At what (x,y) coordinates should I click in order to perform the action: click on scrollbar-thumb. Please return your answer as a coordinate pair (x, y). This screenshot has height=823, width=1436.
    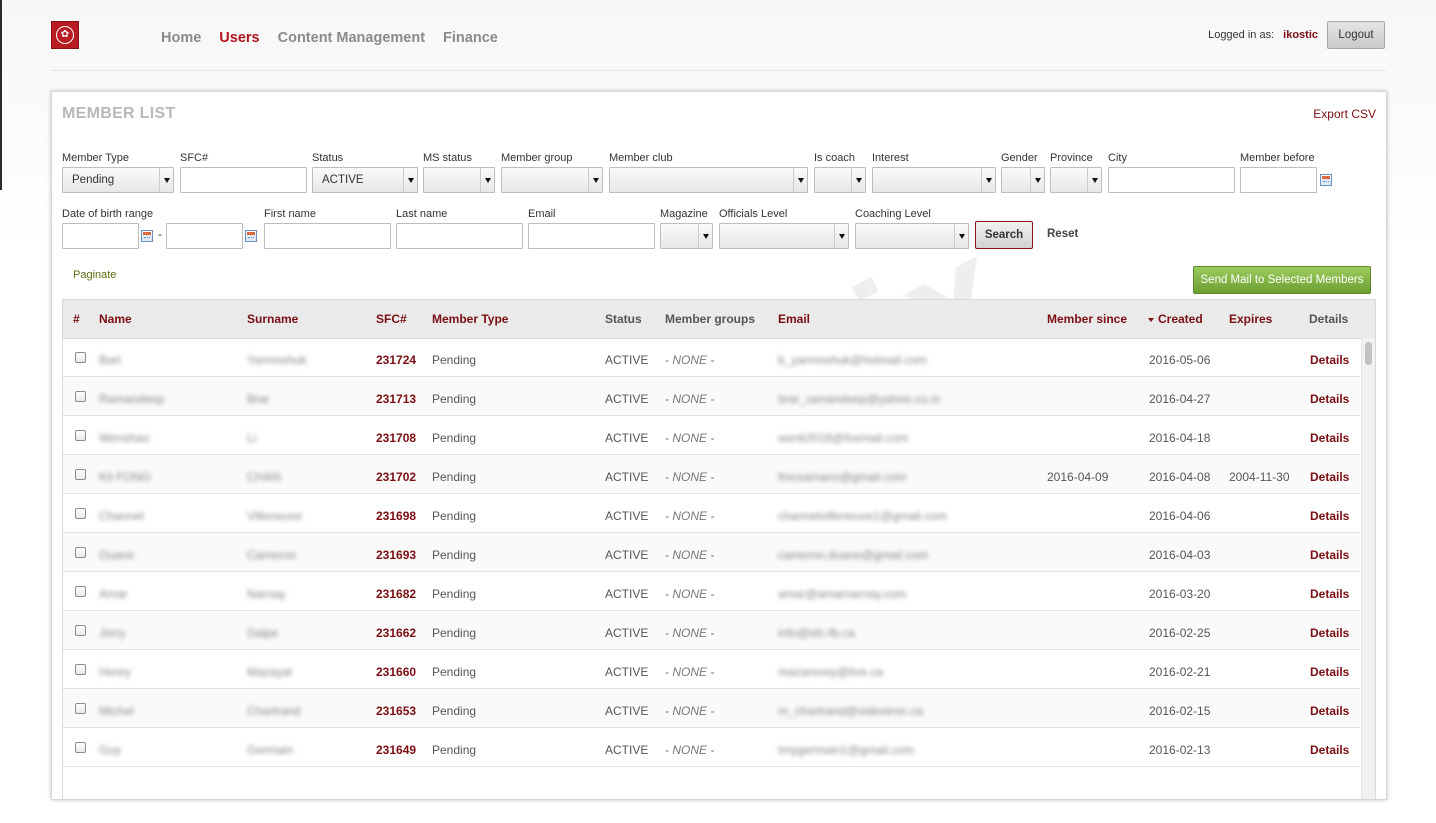
    Looking at the image, I should click on (1368, 353).